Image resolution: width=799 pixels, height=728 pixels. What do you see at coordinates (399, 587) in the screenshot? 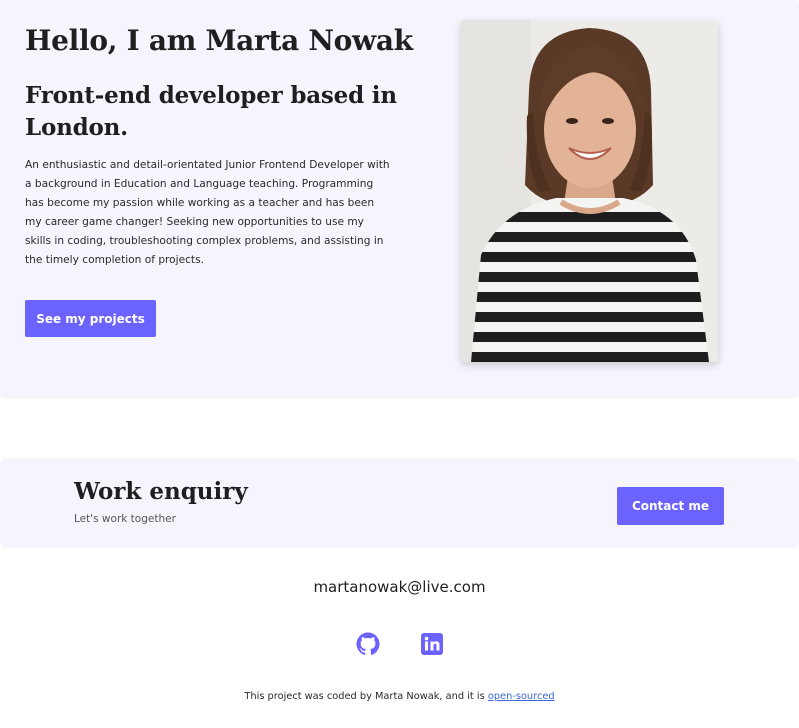
I see `contact-email: martanowak@live.com` at bounding box center [399, 587].